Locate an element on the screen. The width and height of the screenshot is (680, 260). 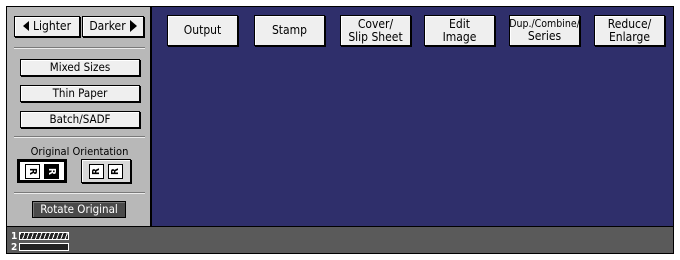
output-label: Output is located at coordinates (202, 30).